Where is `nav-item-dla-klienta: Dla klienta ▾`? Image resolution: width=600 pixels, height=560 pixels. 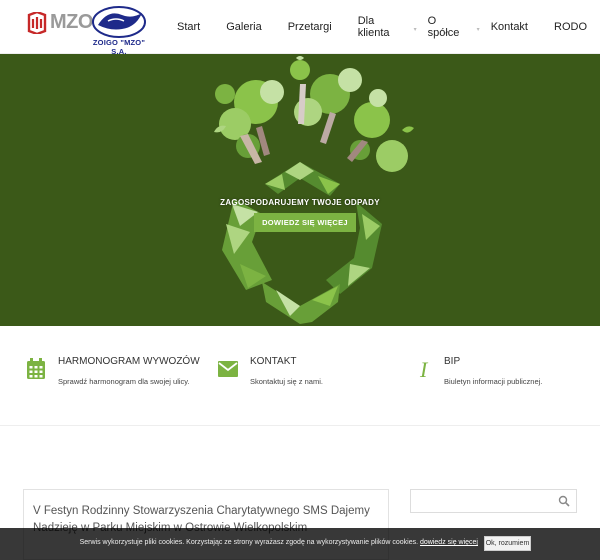
nav-item-dla-klienta: Dla klienta ▾ is located at coordinates (381, 27).